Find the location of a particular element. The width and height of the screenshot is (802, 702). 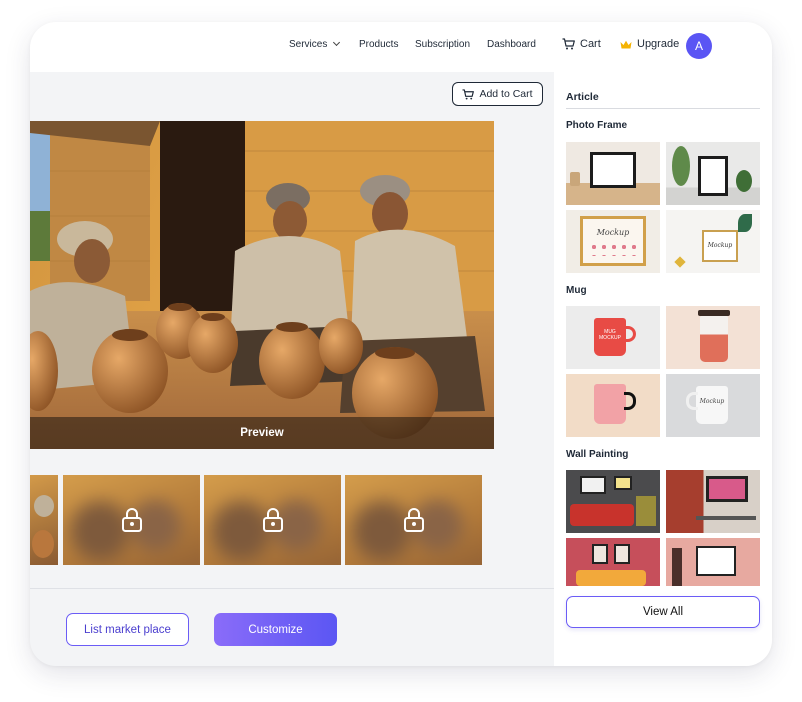

photo-frame-mockup-3: Mockup is located at coordinates (613, 241).